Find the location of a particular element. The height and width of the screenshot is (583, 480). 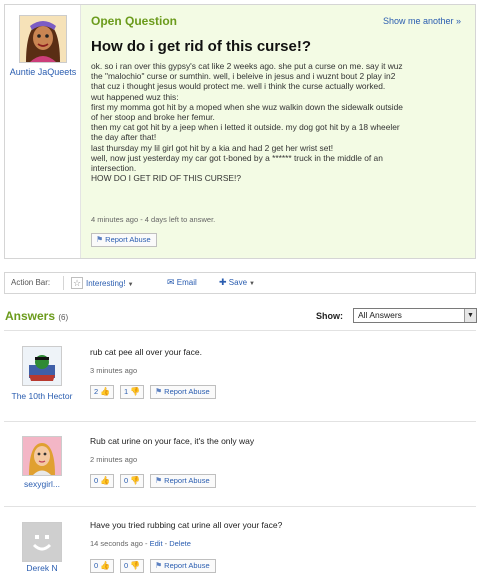

question-title: How do i get rid of this curse!? is located at coordinates (201, 46).